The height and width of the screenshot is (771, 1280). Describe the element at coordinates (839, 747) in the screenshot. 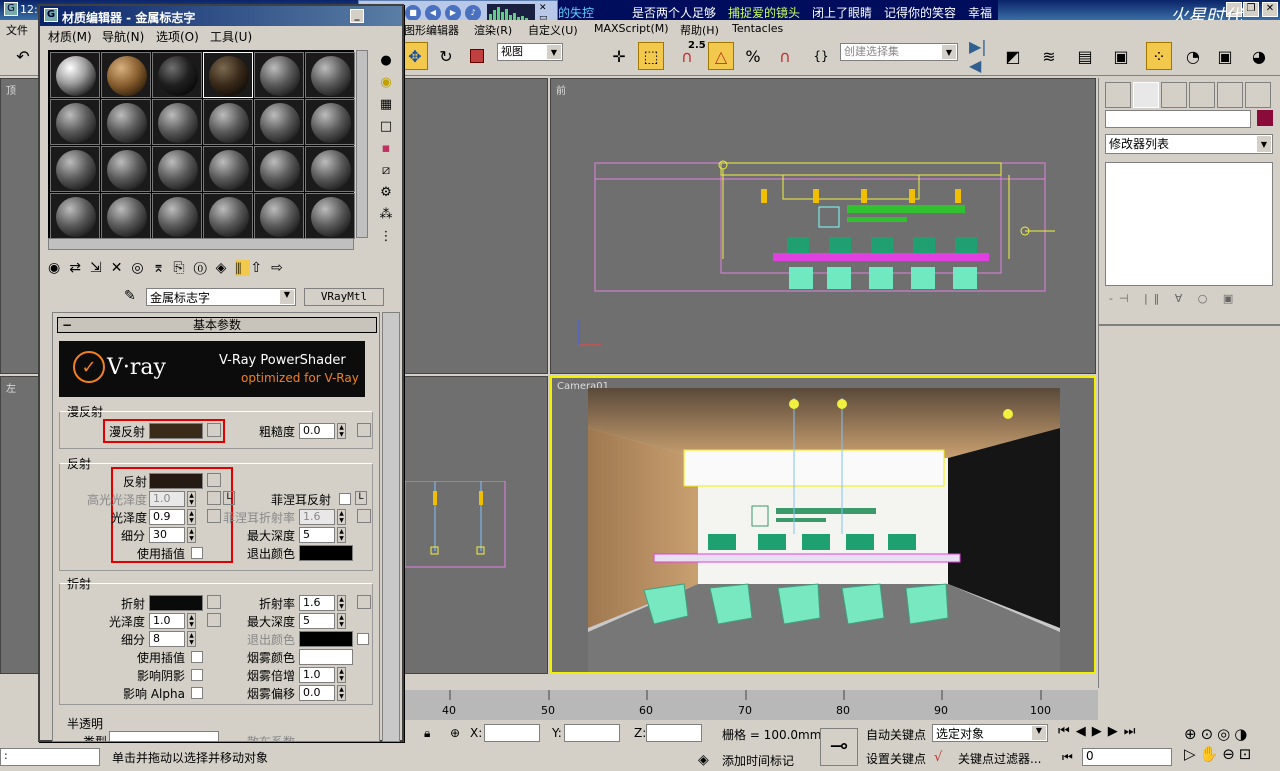

I see `key-icon: ⊸` at that location.